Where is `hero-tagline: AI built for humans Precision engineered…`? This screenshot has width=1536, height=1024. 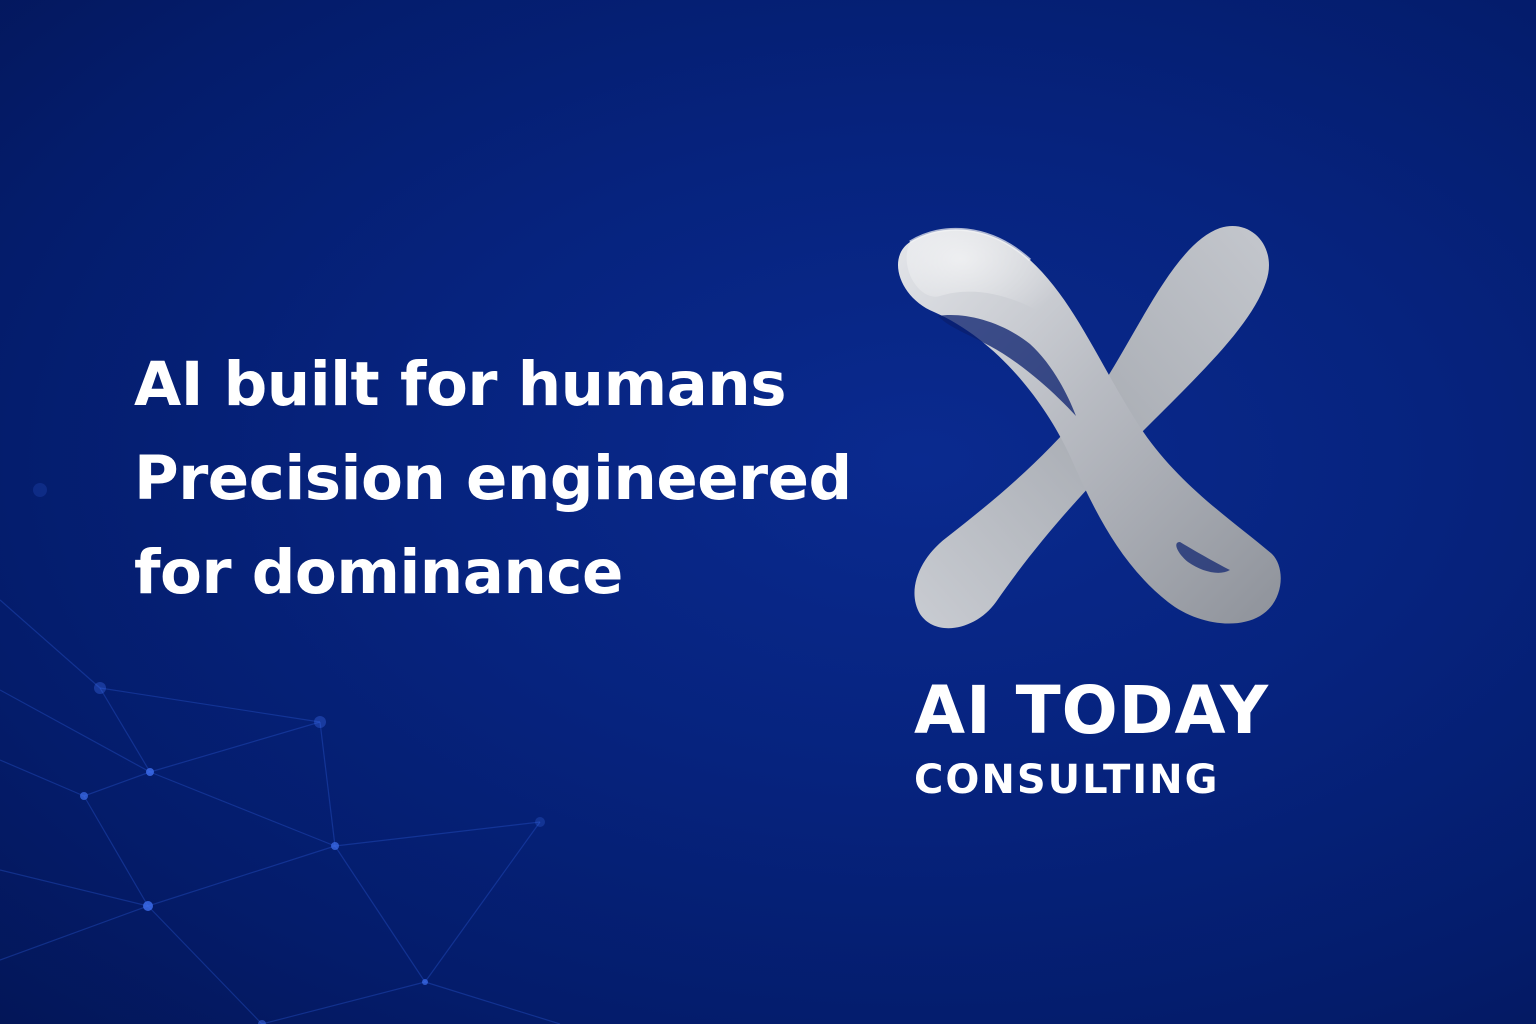 hero-tagline: AI built for humans Precision engineered… is located at coordinates (514, 479).